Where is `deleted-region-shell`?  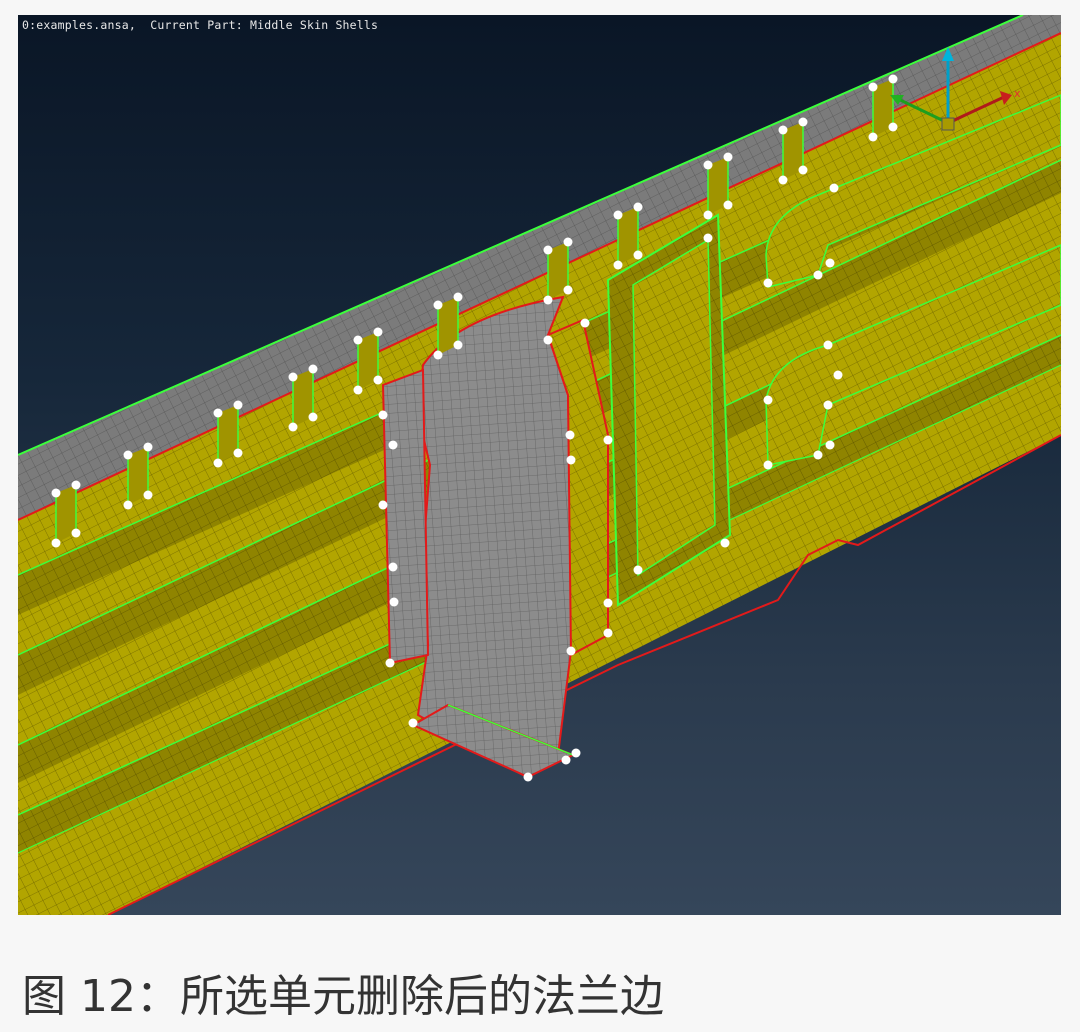 deleted-region-shell is located at coordinates (495, 536).